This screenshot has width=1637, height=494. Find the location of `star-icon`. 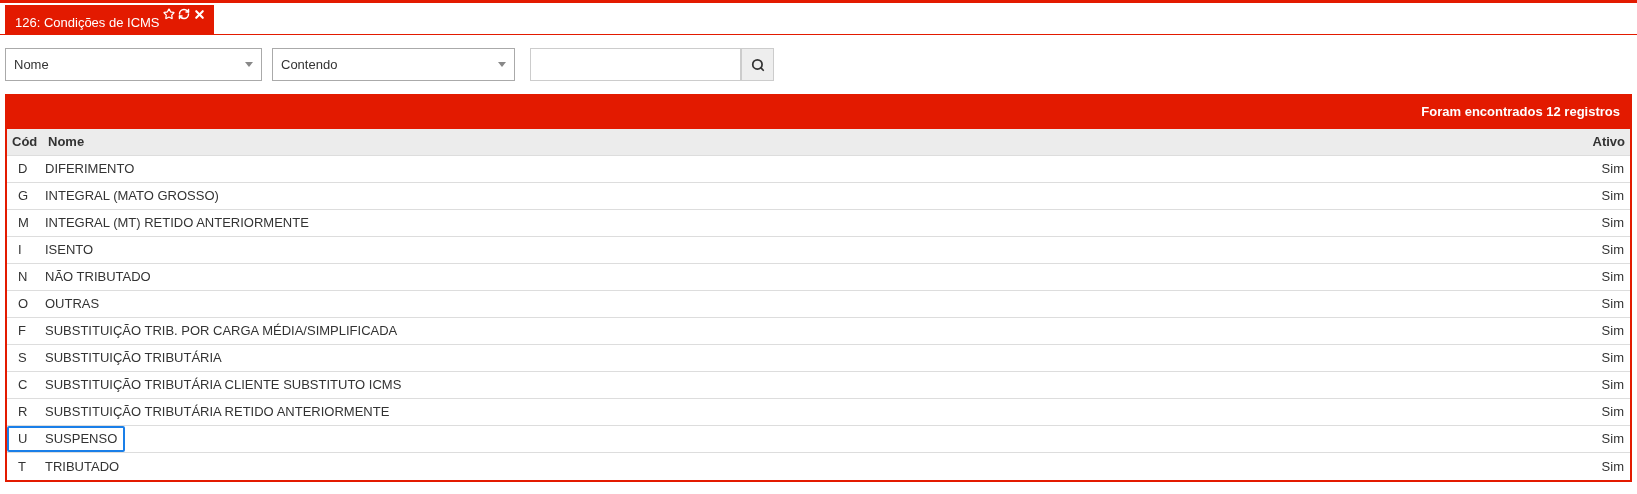

star-icon is located at coordinates (168, 14).